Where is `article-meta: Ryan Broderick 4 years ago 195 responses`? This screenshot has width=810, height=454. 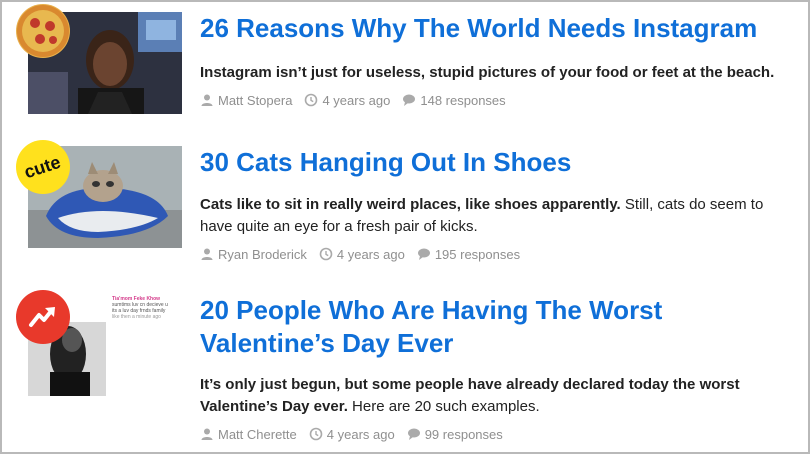
article-meta: Ryan Broderick 4 years ago 195 responses is located at coordinates (360, 254).